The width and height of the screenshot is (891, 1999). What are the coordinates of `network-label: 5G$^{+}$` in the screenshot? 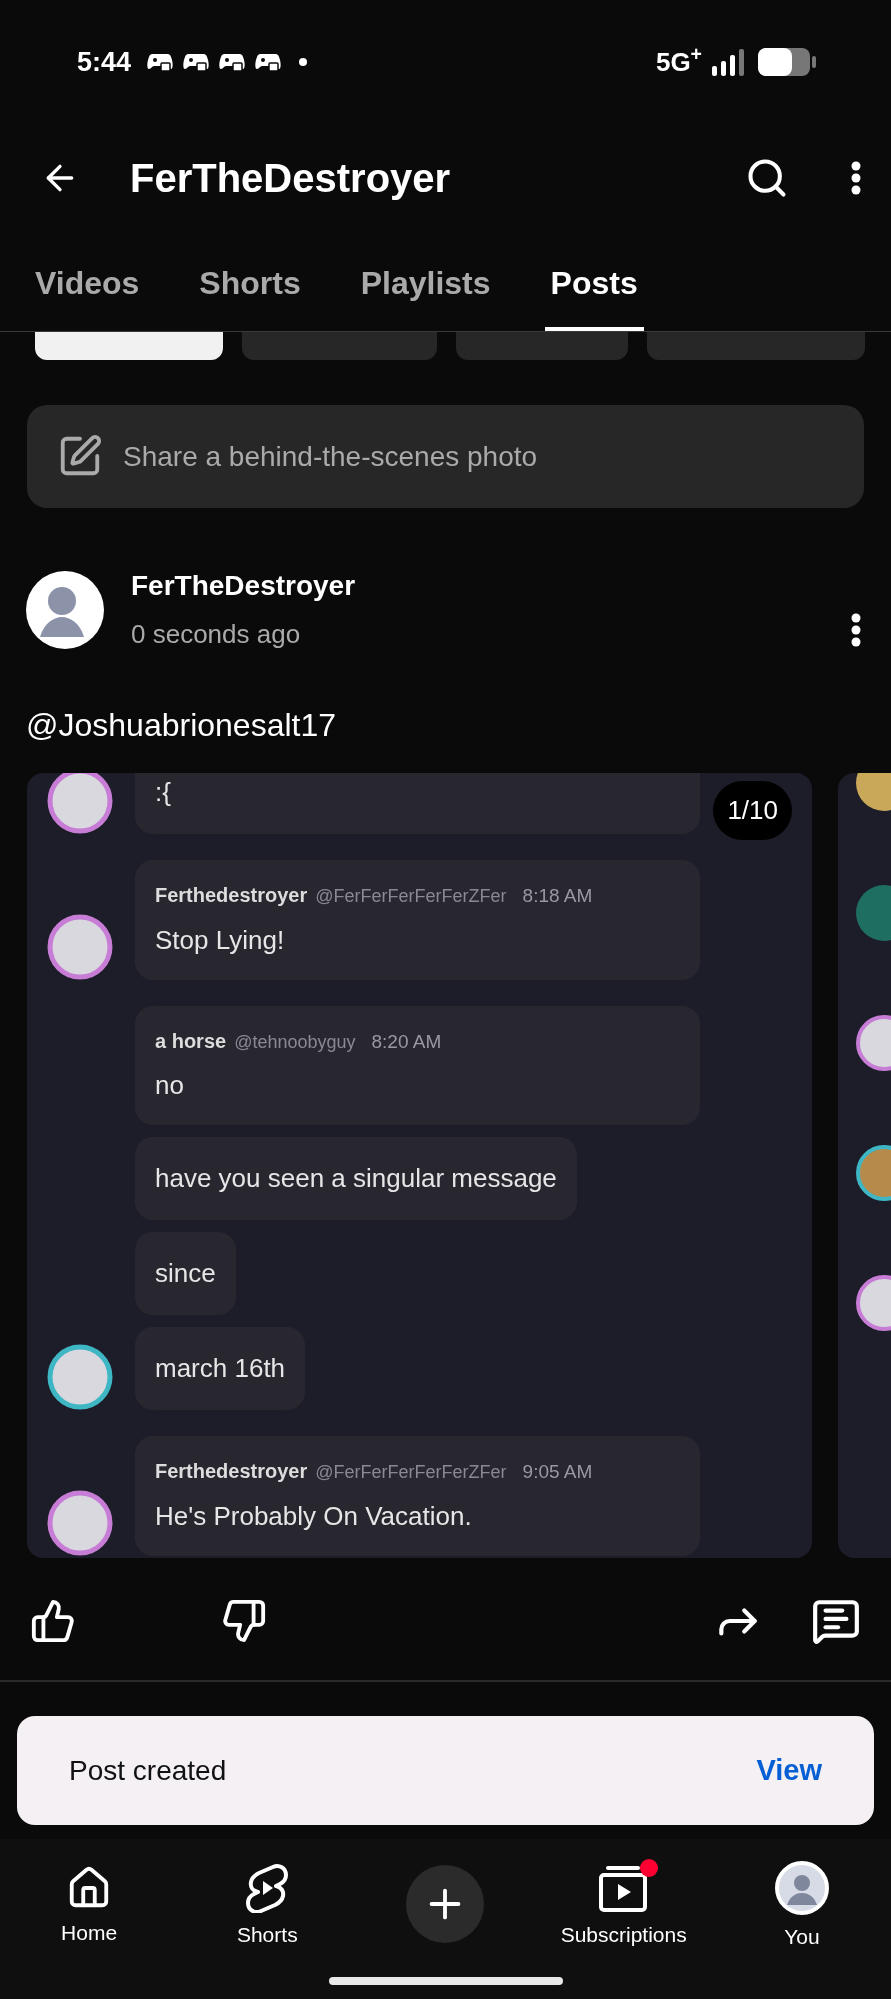 It's located at (678, 60).